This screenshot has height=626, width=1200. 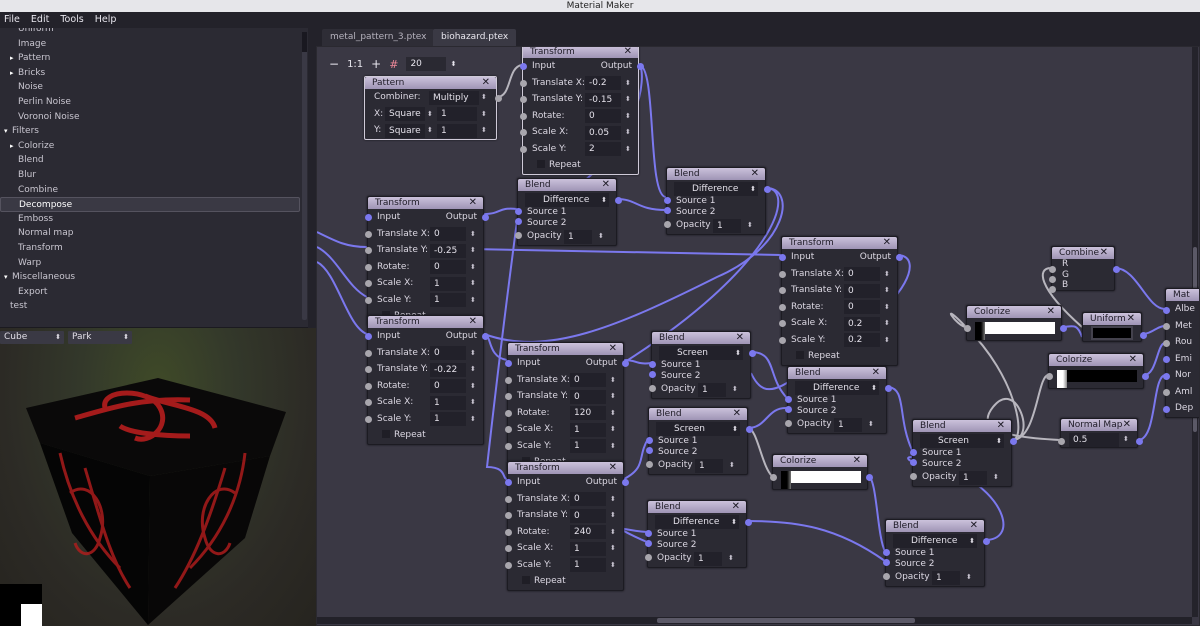 What do you see at coordinates (963, 453) in the screenshot?
I see `blend-node: Blend ✕ Screen ⬍ Source 1 Source 2 Opacity 1 ⬍` at bounding box center [963, 453].